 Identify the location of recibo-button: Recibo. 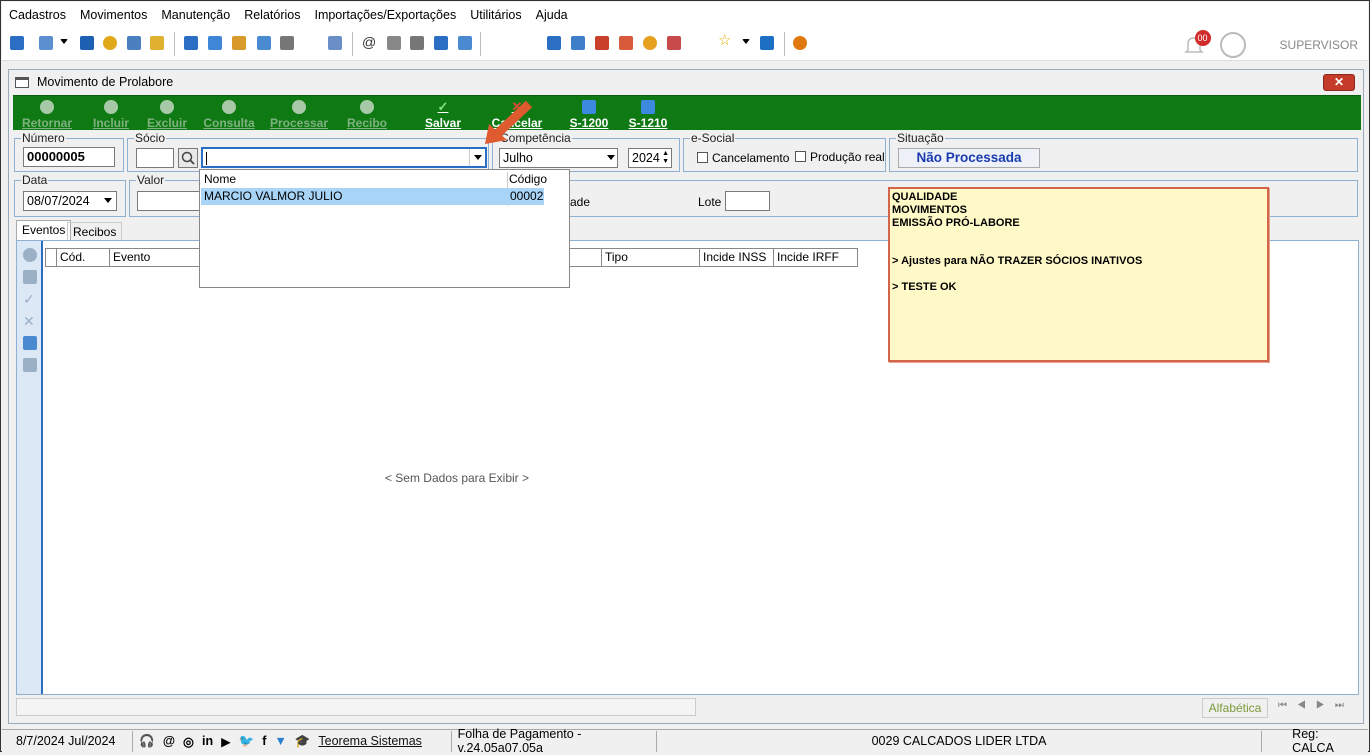
(367, 113).